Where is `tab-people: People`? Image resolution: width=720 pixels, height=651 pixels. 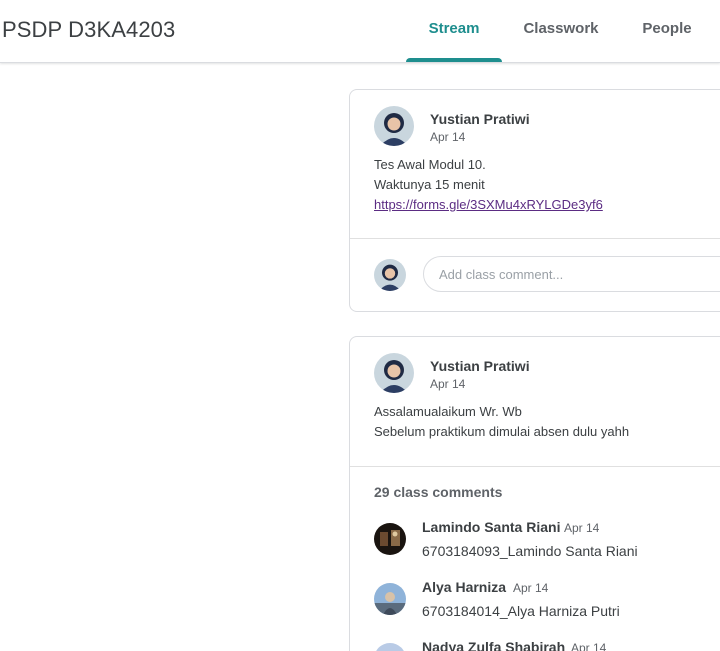 tab-people: People is located at coordinates (667, 31).